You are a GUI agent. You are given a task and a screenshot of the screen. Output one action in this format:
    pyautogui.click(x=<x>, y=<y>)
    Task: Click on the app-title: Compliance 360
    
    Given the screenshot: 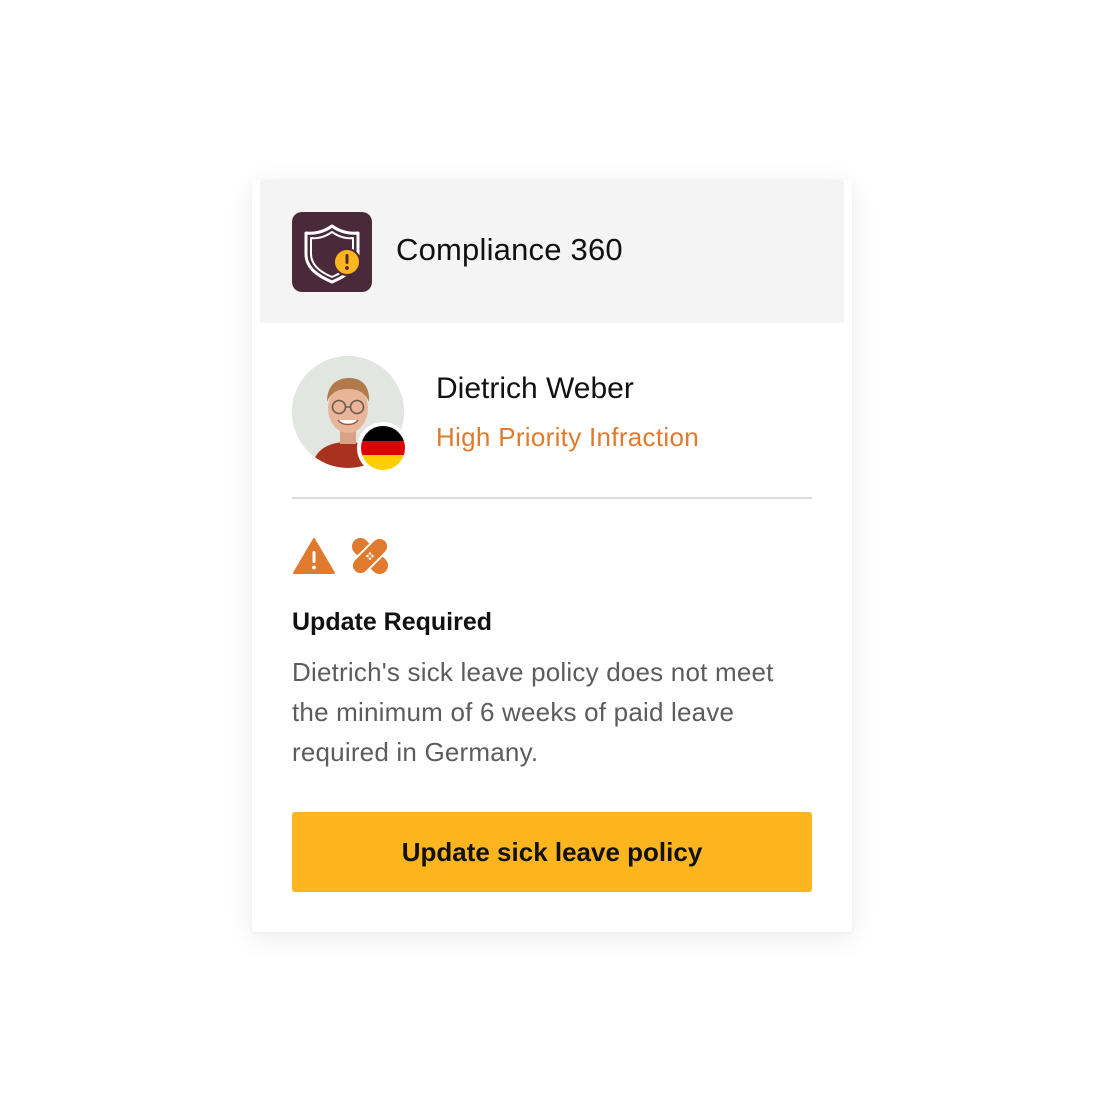 What is the action you would take?
    pyautogui.click(x=509, y=249)
    